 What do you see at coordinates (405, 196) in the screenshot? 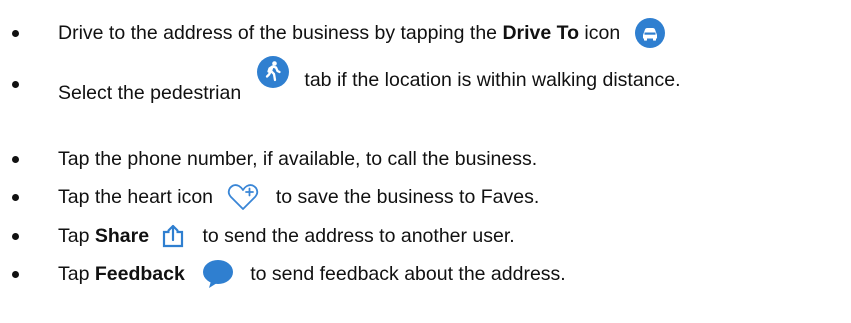
I see `item-text-post: to save the business to Faves.` at bounding box center [405, 196].